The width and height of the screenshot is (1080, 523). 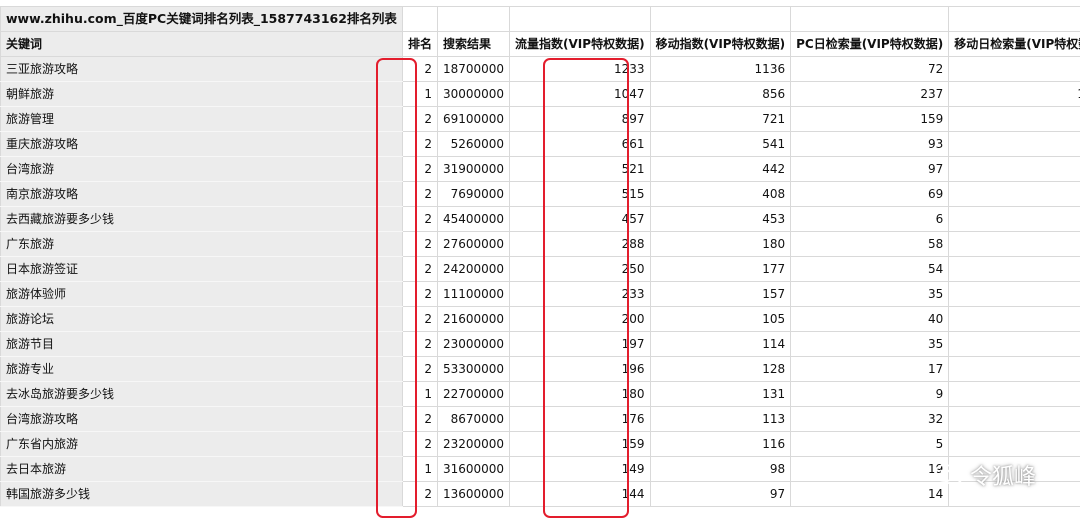 I want to click on header-rank: 排名, so click(x=419, y=44).